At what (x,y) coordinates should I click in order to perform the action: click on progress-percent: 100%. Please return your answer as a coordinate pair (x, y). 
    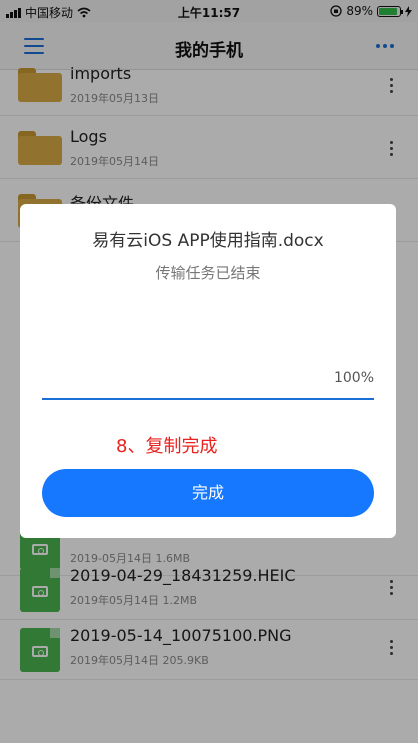
    Looking at the image, I should click on (353, 378).